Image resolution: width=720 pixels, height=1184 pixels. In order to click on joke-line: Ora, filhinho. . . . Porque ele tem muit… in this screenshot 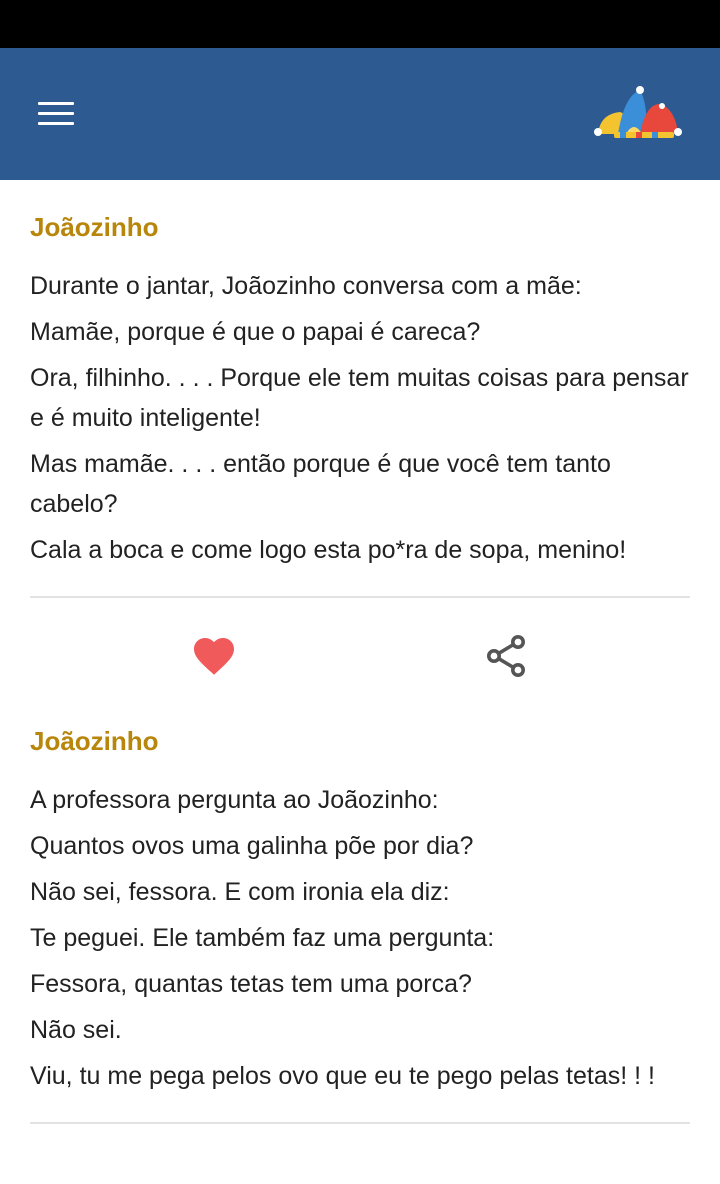, I will do `click(359, 398)`.